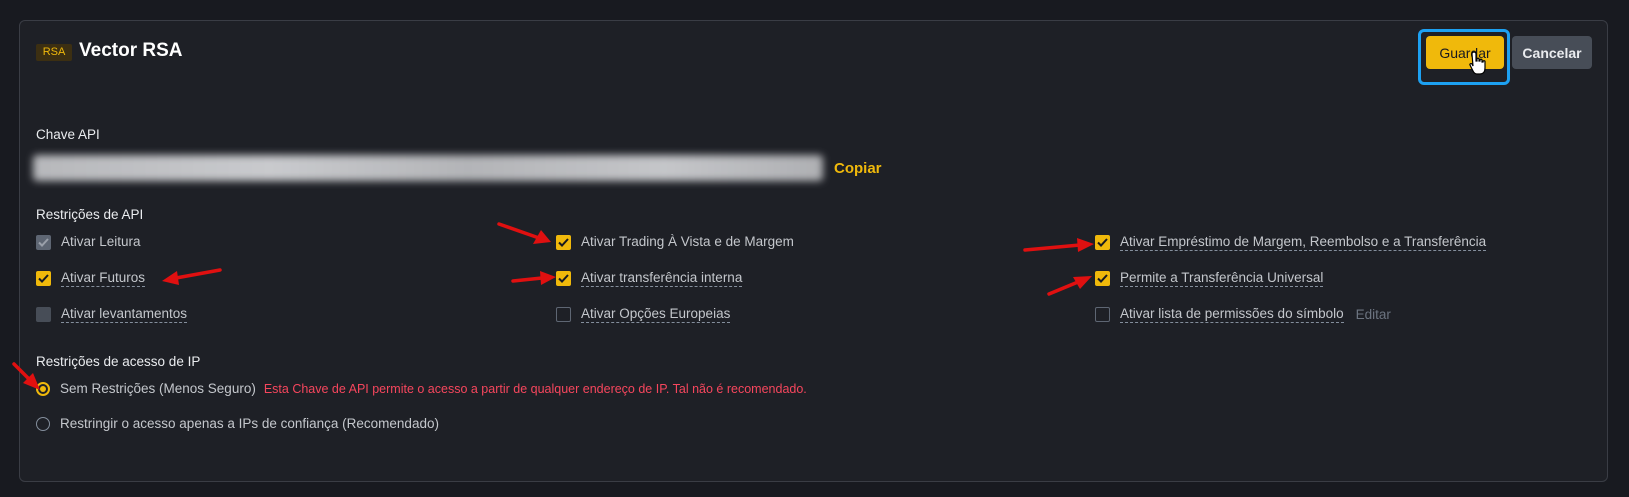 The width and height of the screenshot is (1629, 497). I want to click on option-label: Sem Restrições (Menos Seguro), so click(158, 388).